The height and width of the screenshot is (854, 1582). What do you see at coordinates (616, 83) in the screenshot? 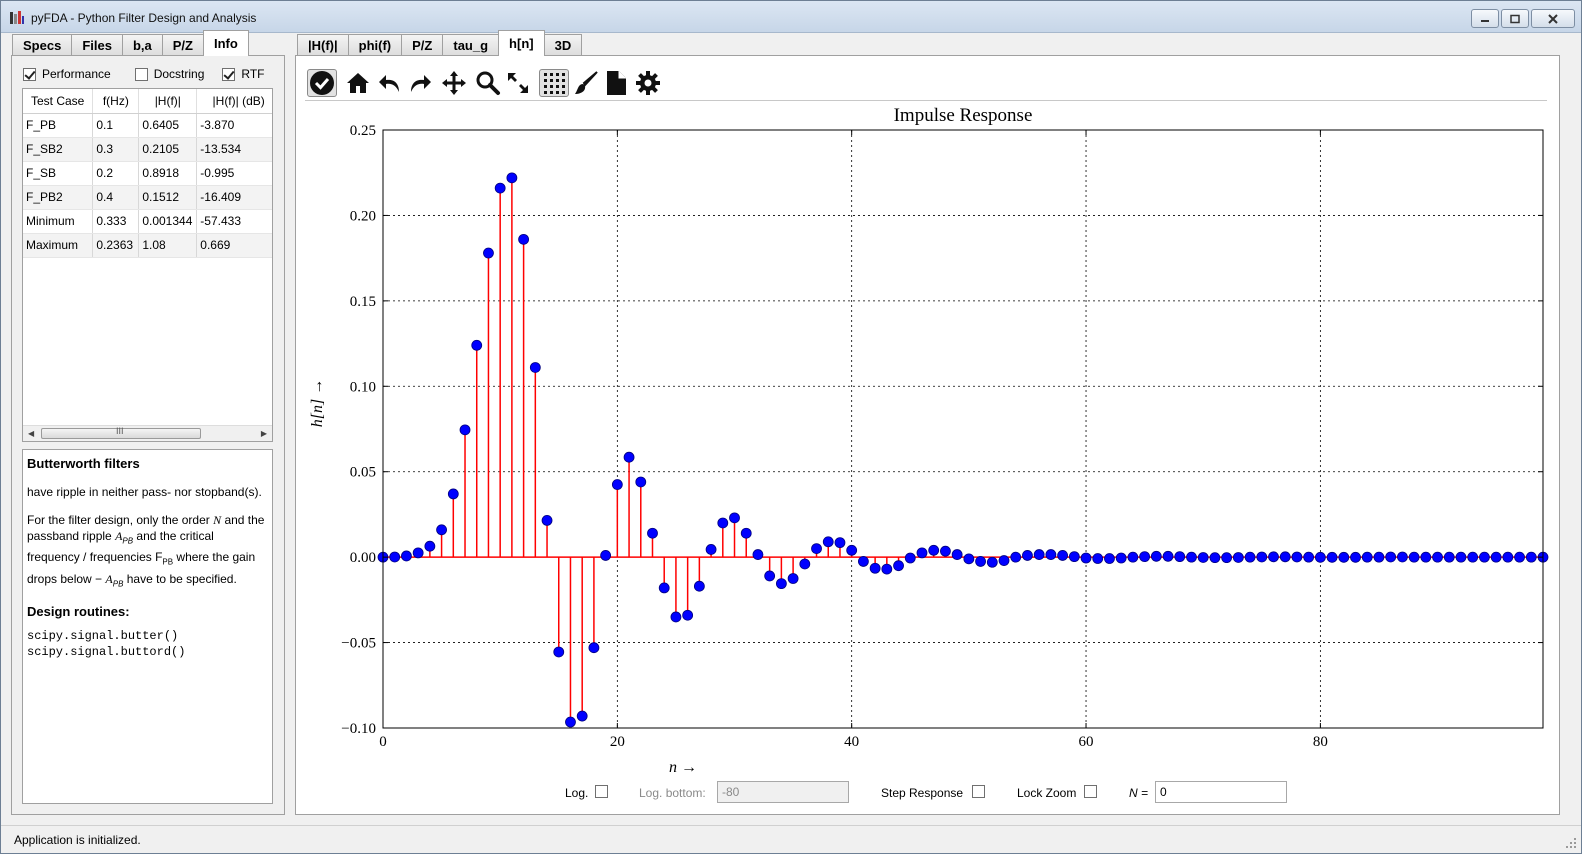
I see `save-icon` at bounding box center [616, 83].